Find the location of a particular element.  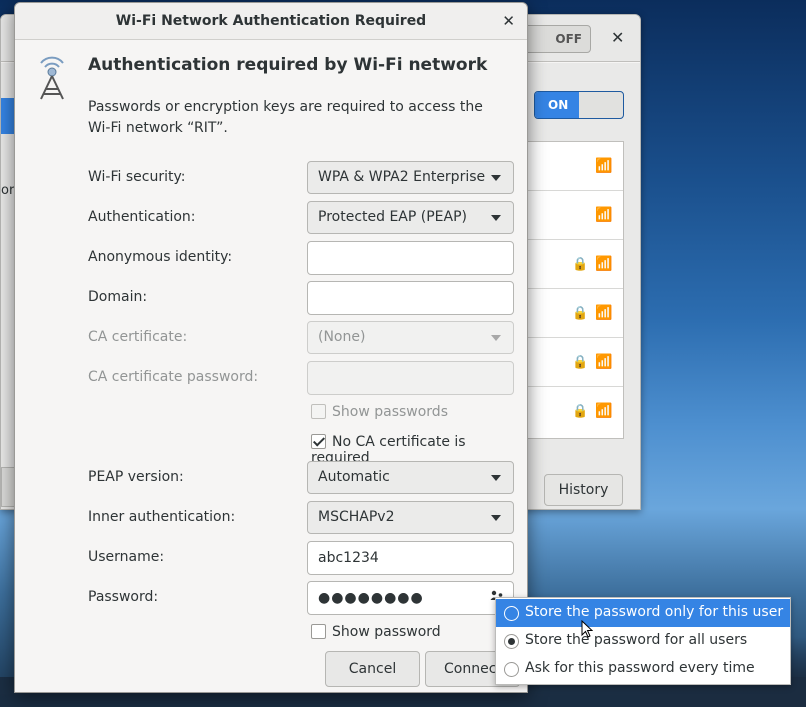

menu-item-ask-every-time: Ask for this password every time is located at coordinates (643, 669).